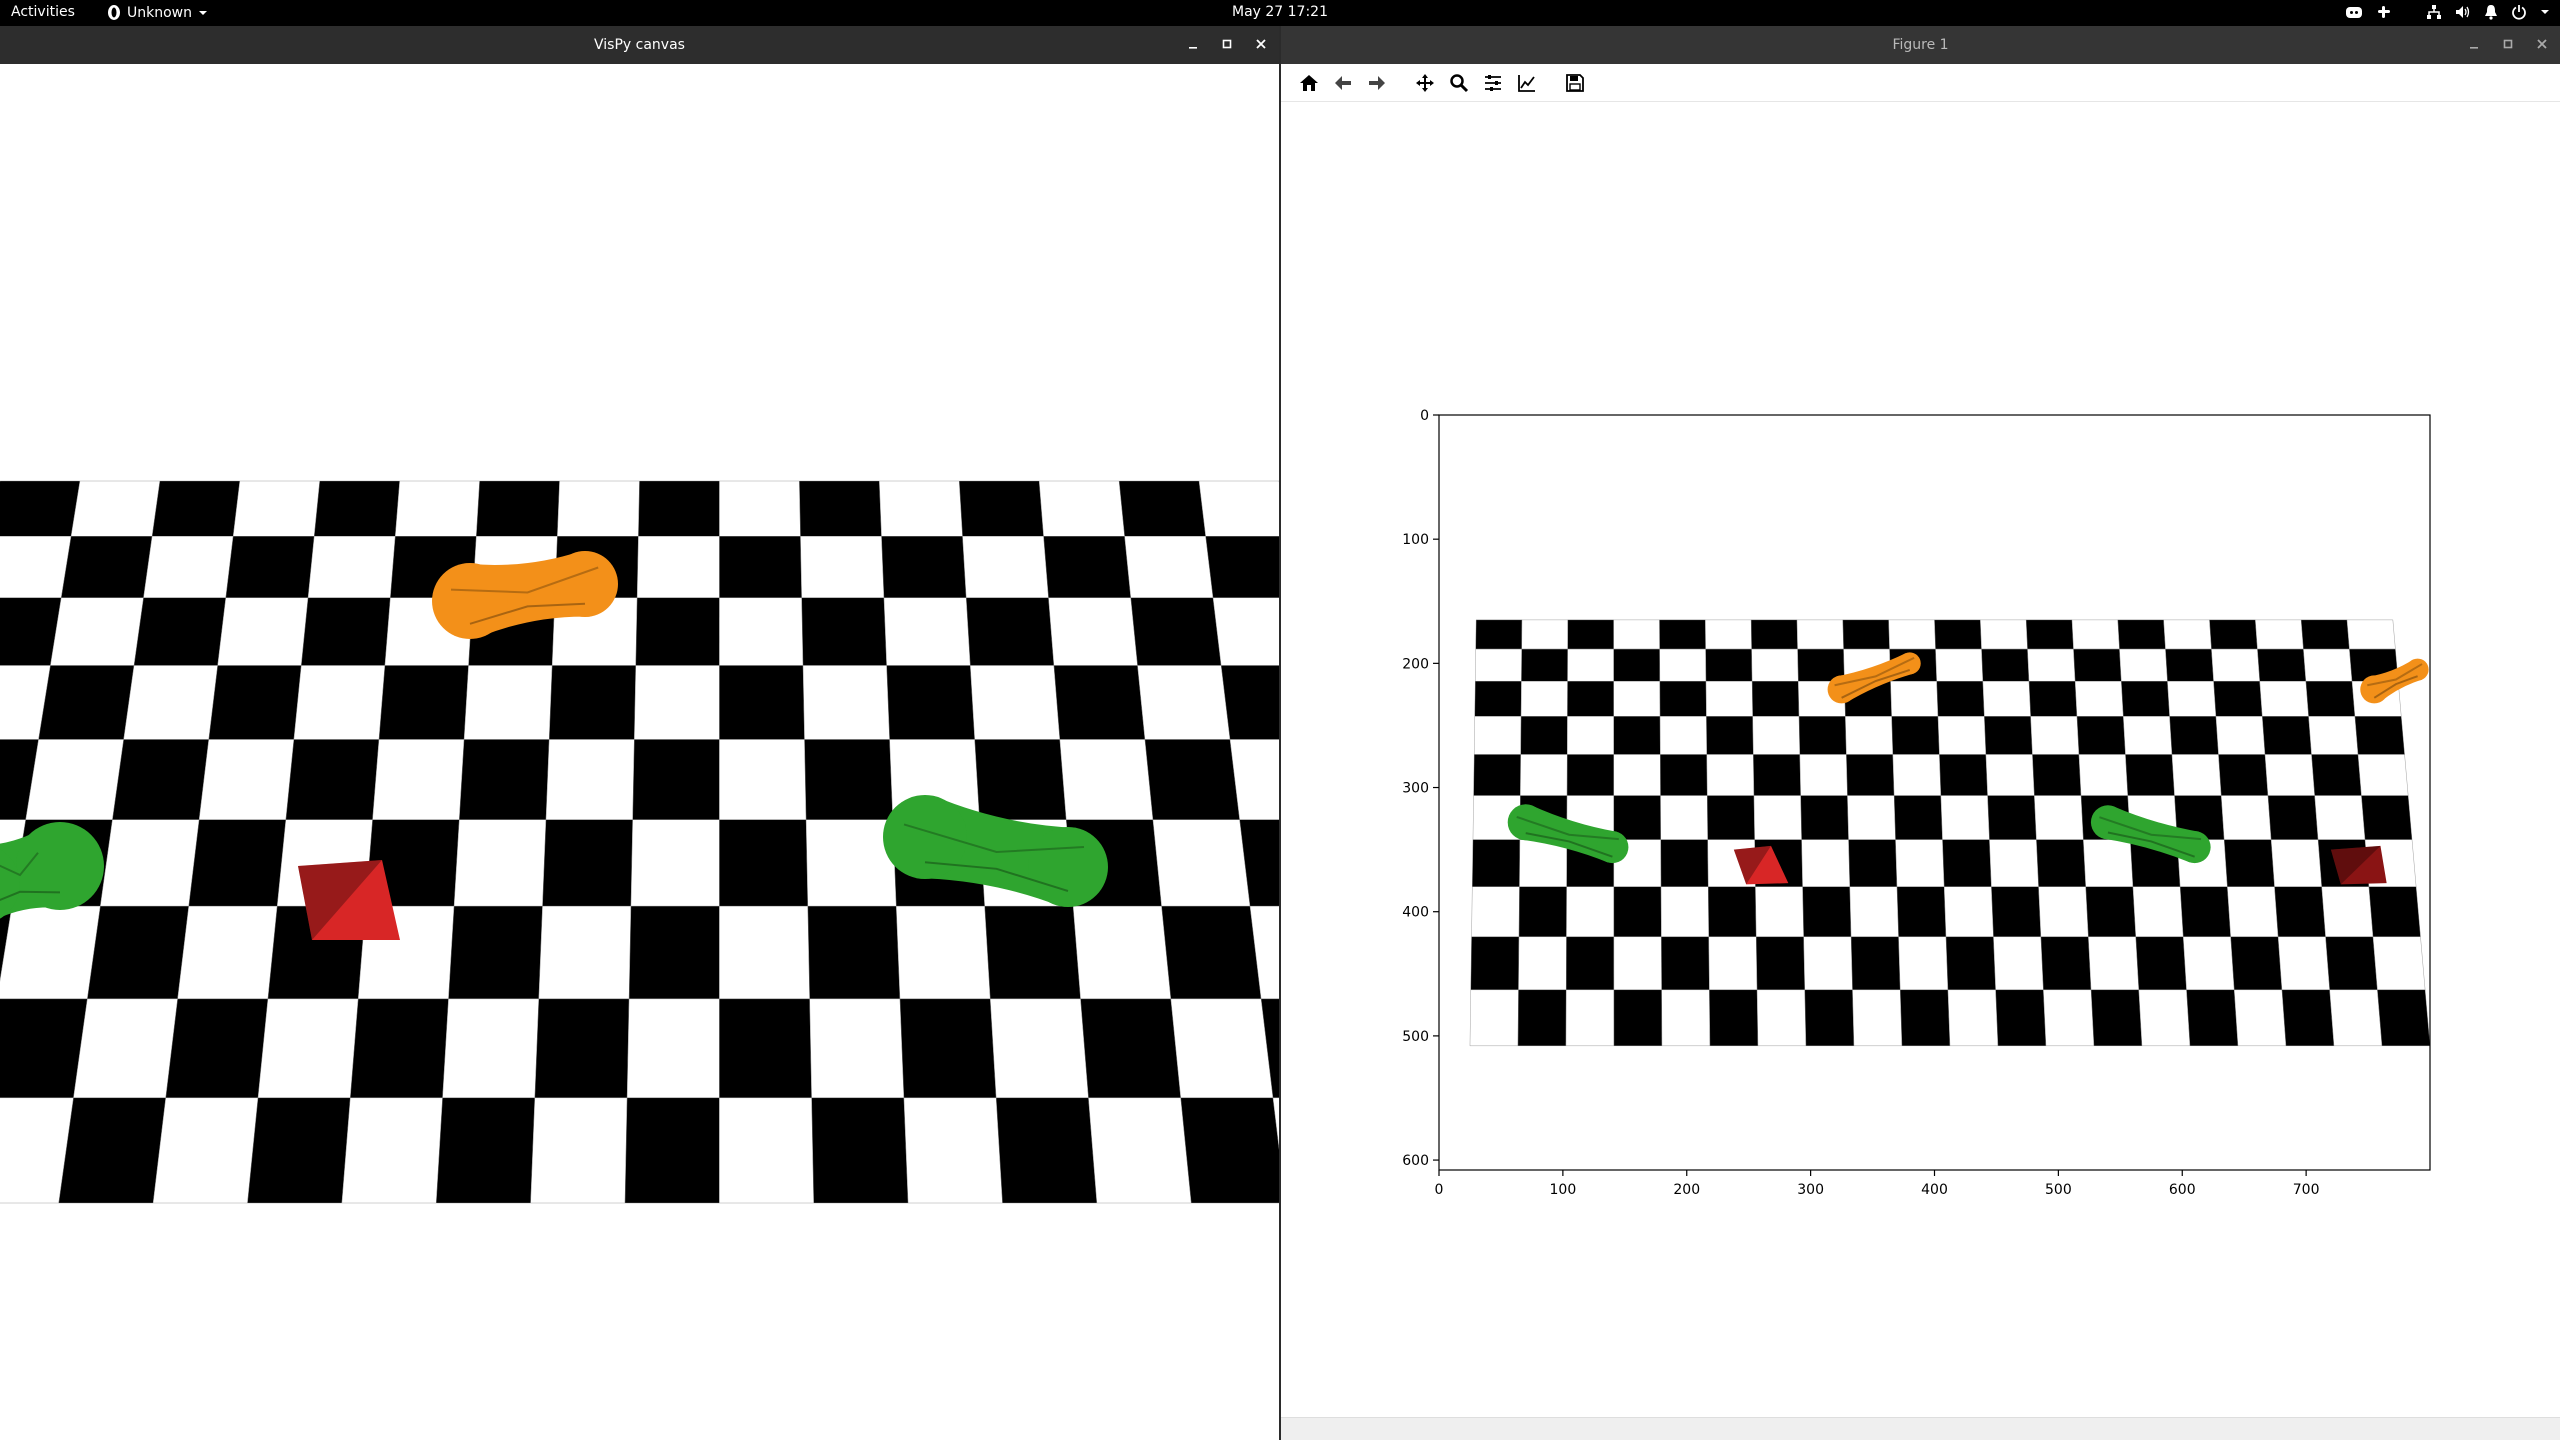 The height and width of the screenshot is (1444, 2560). I want to click on configure-subplots-icon, so click(1493, 83).